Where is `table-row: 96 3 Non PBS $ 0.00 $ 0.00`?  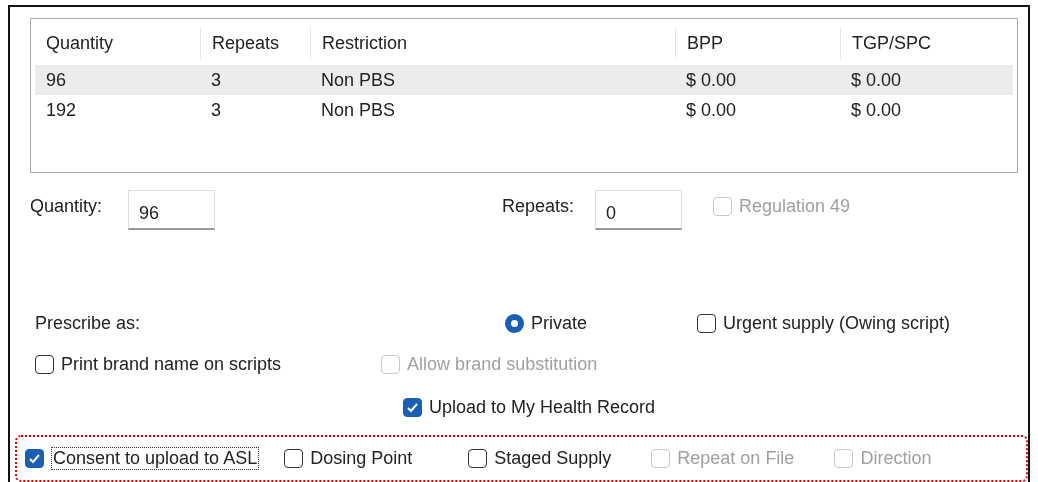
table-row: 96 3 Non PBS $ 0.00 $ 0.00 is located at coordinates (524, 80).